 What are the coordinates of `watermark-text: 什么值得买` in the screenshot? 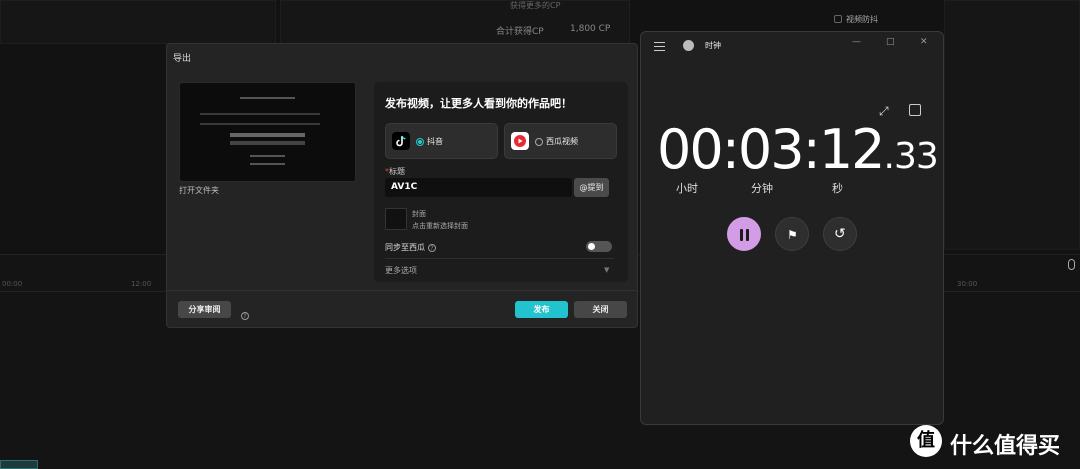 It's located at (1005, 446).